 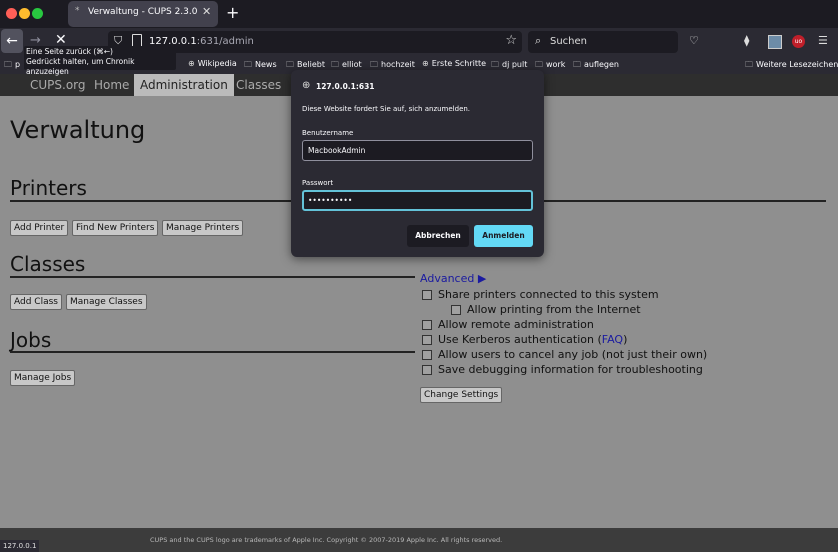 I want to click on tab-favicon: *, so click(x=77, y=11).